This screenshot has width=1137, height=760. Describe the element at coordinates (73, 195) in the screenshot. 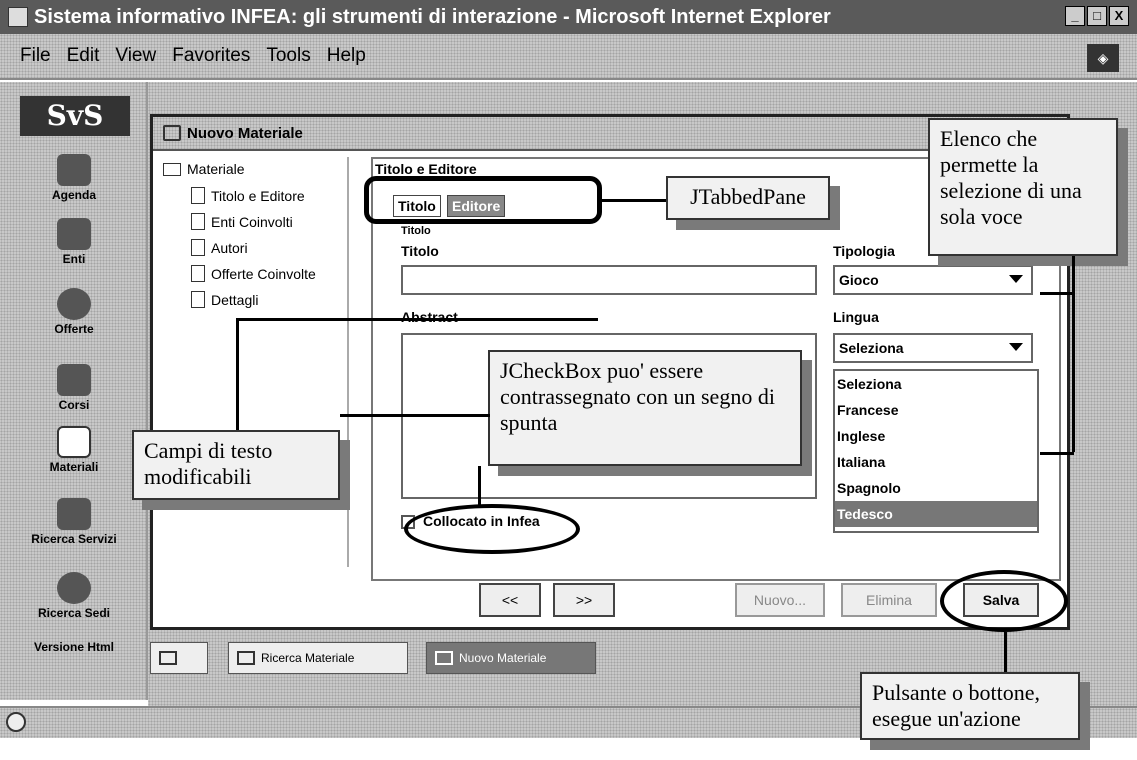

I see `nav-agenda-label: Agenda` at that location.